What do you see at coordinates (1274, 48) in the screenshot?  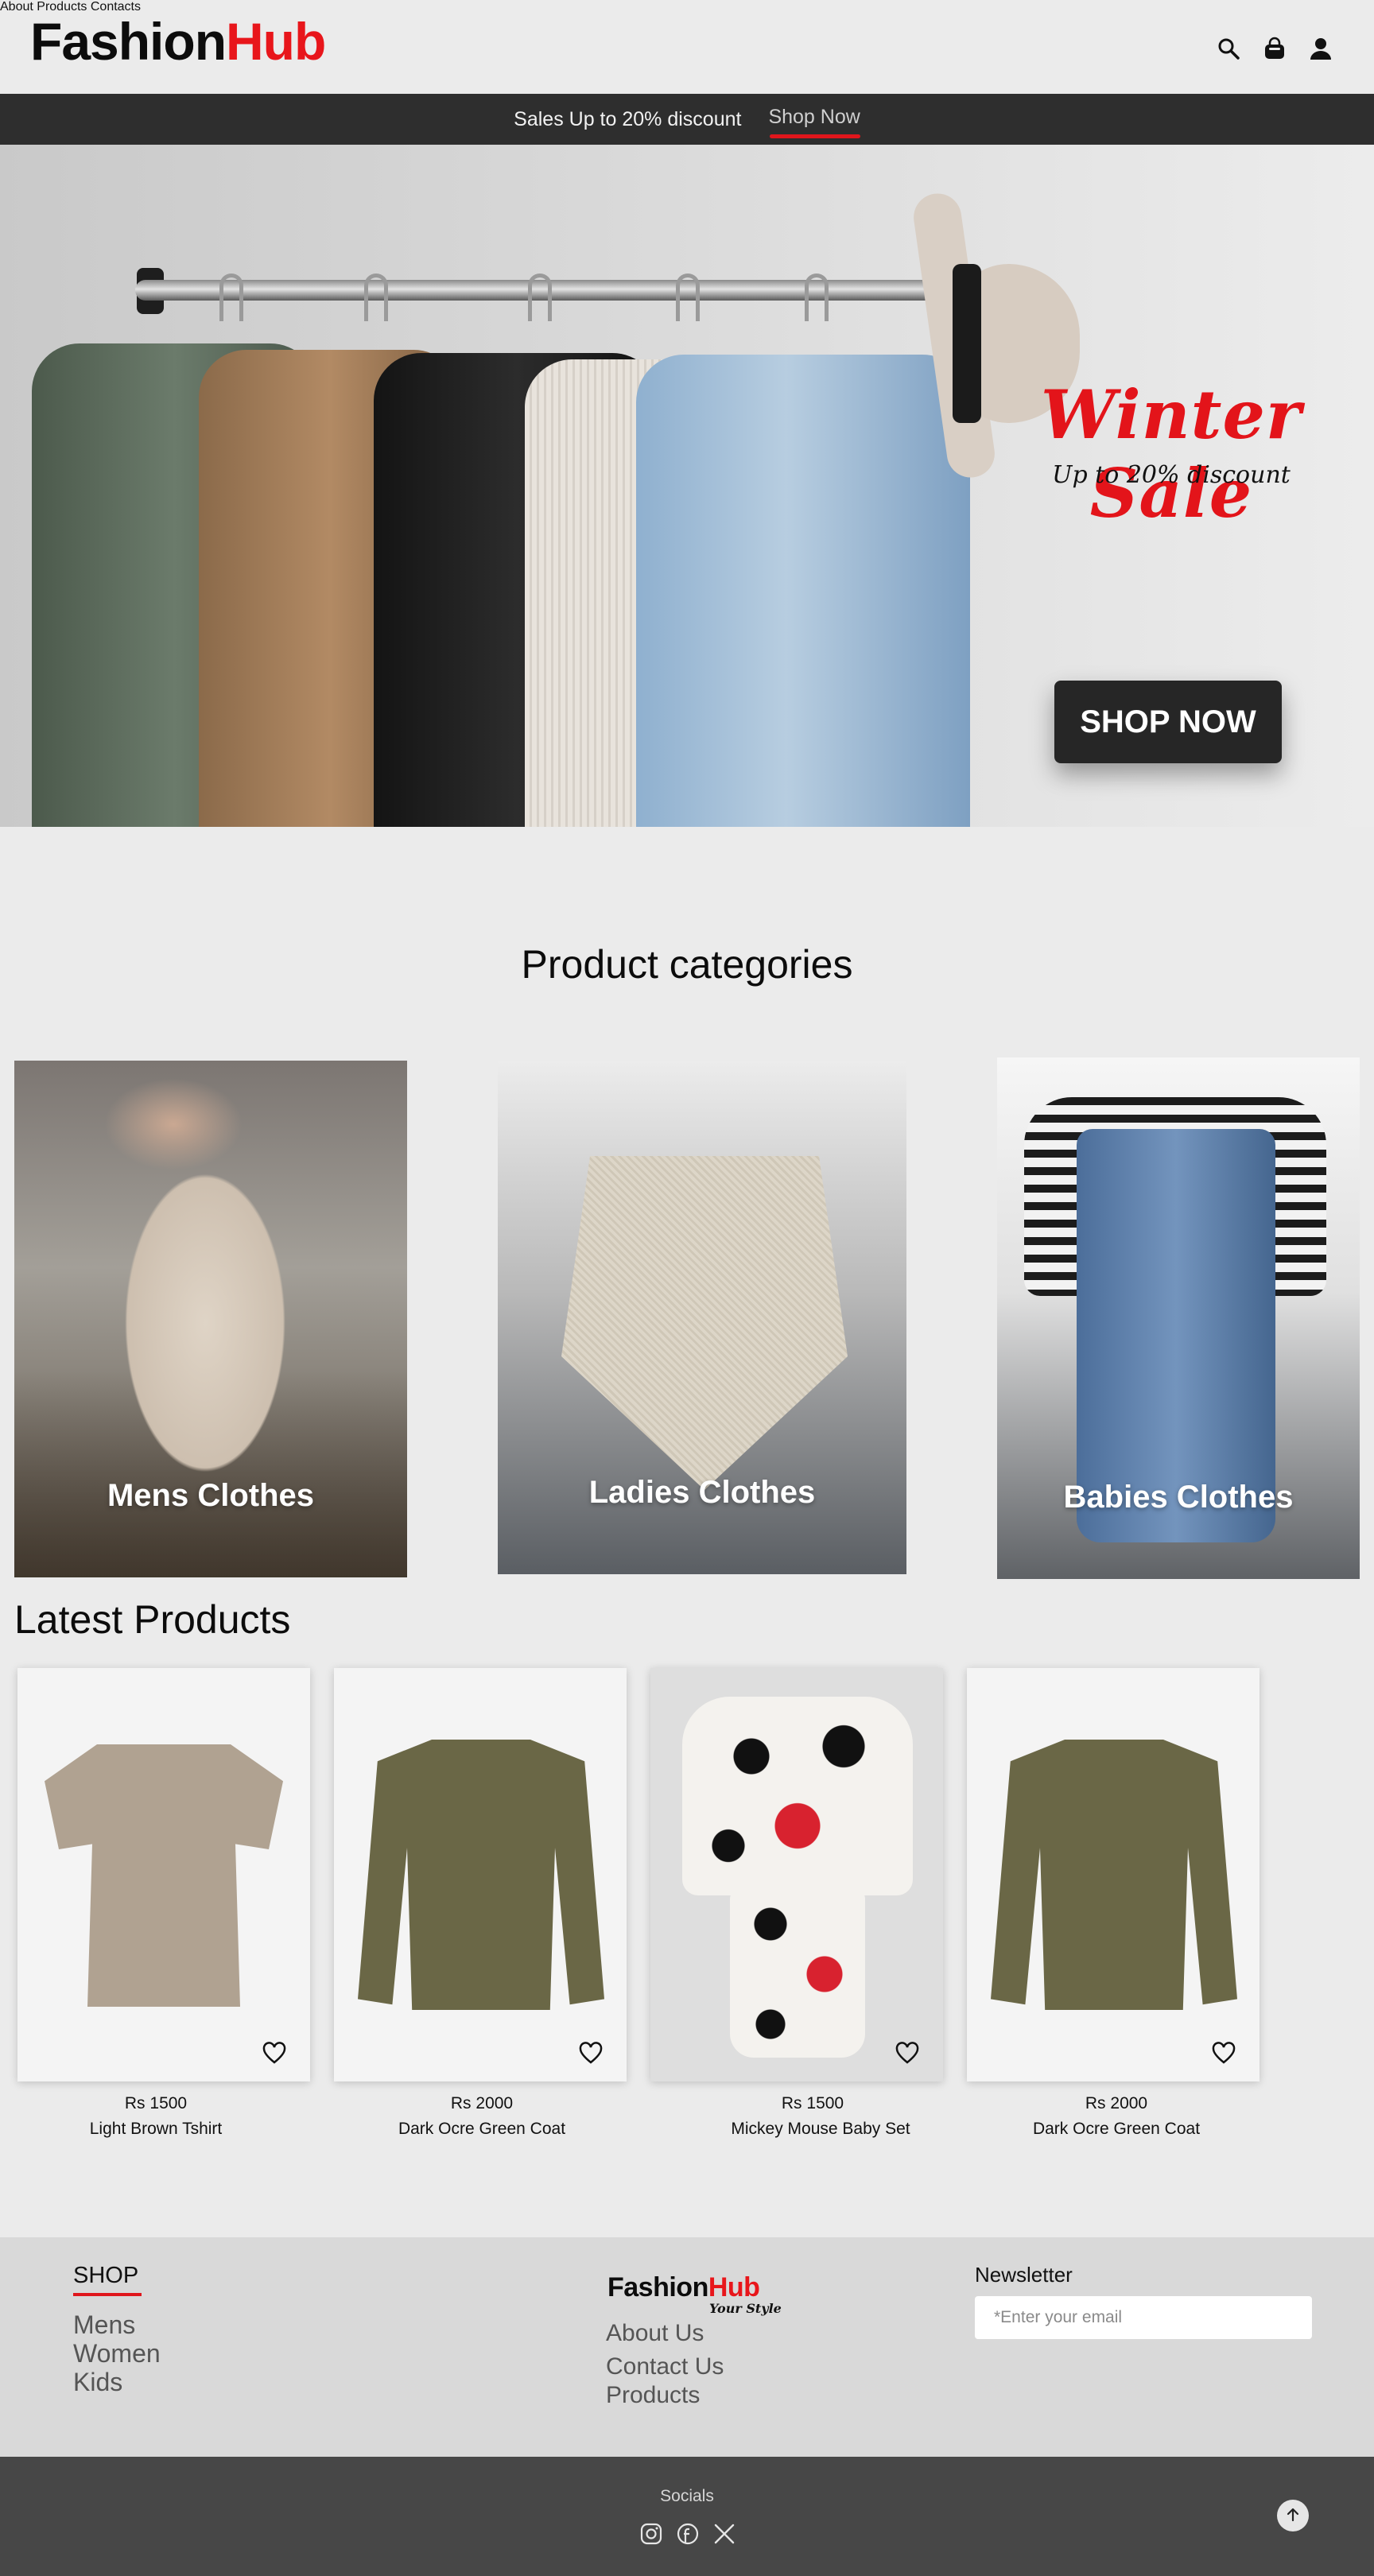 I see `bag-icon` at bounding box center [1274, 48].